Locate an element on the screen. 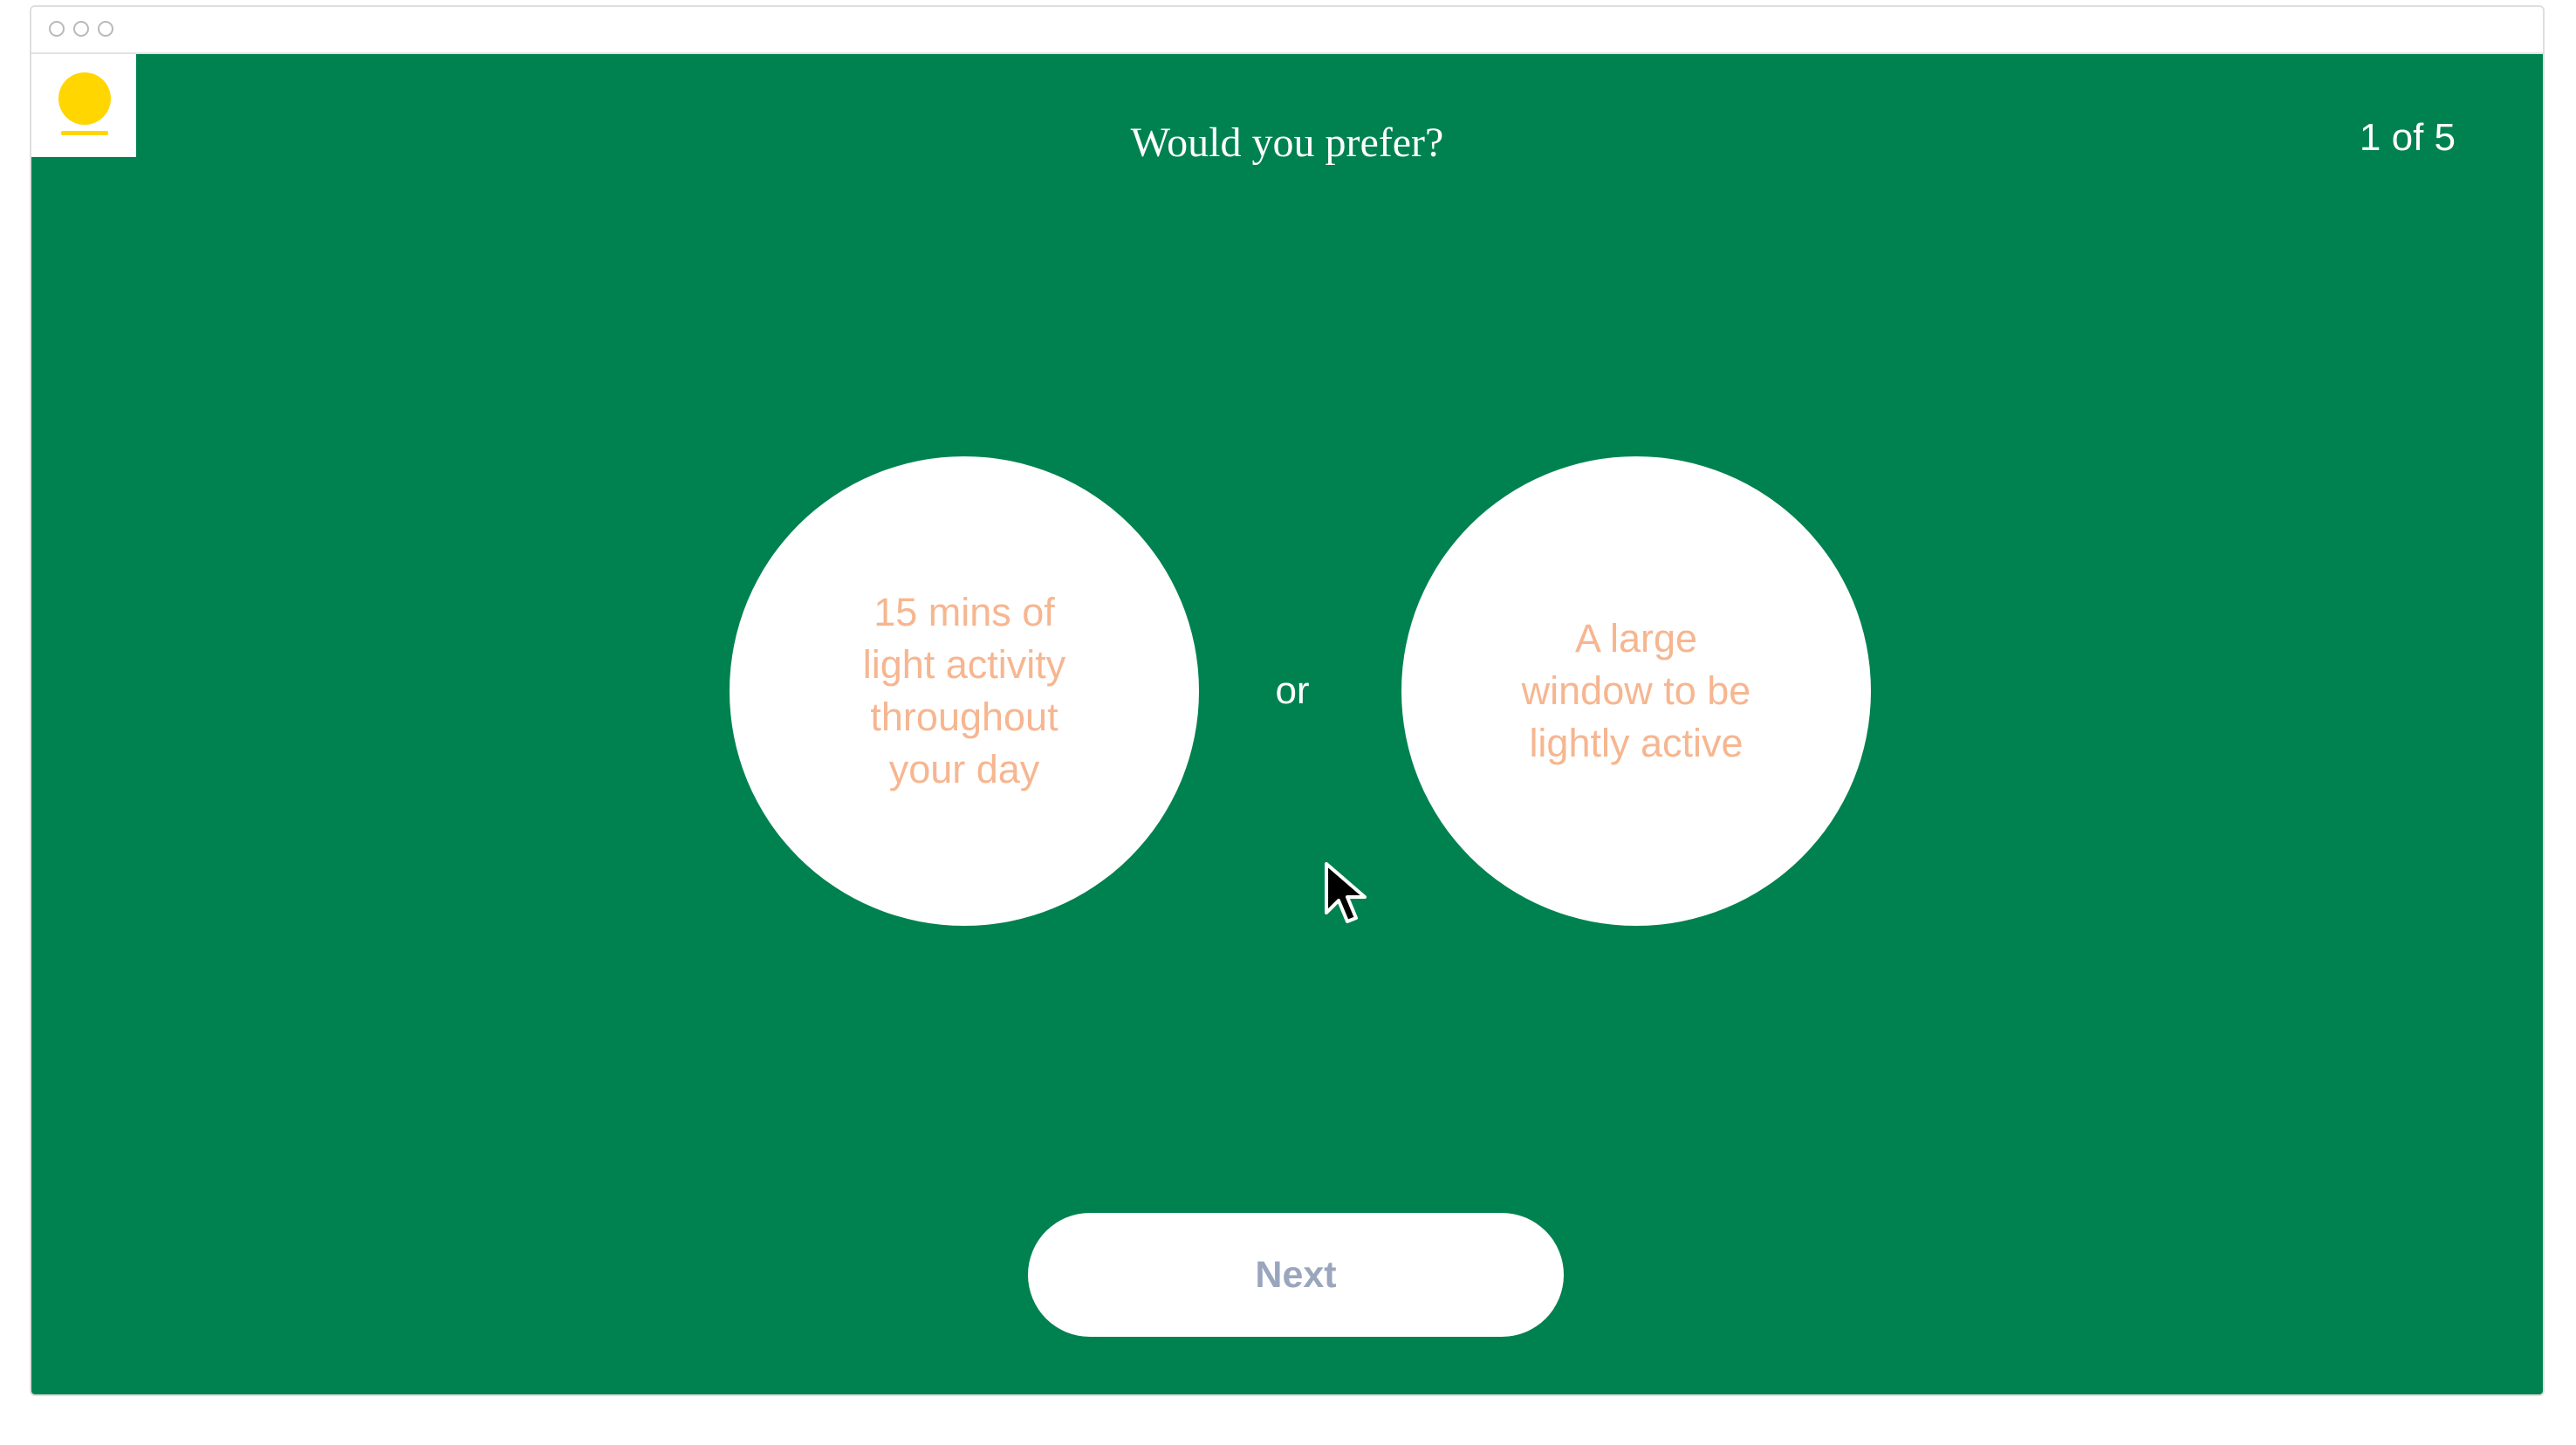 This screenshot has height=1445, width=2576. option-label: A large window to be lightly active is located at coordinates (1636, 690).